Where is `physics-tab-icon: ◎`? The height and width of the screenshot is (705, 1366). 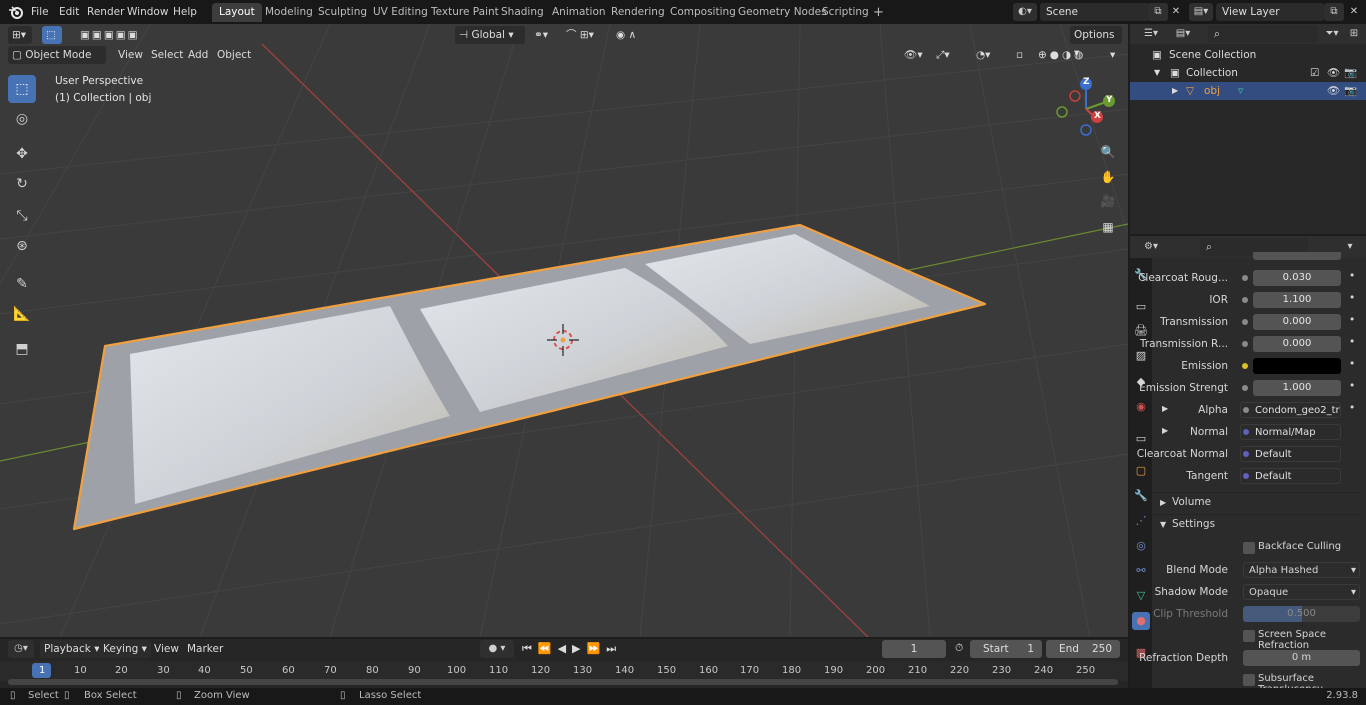
physics-tab-icon: ◎ is located at coordinates (1141, 546).